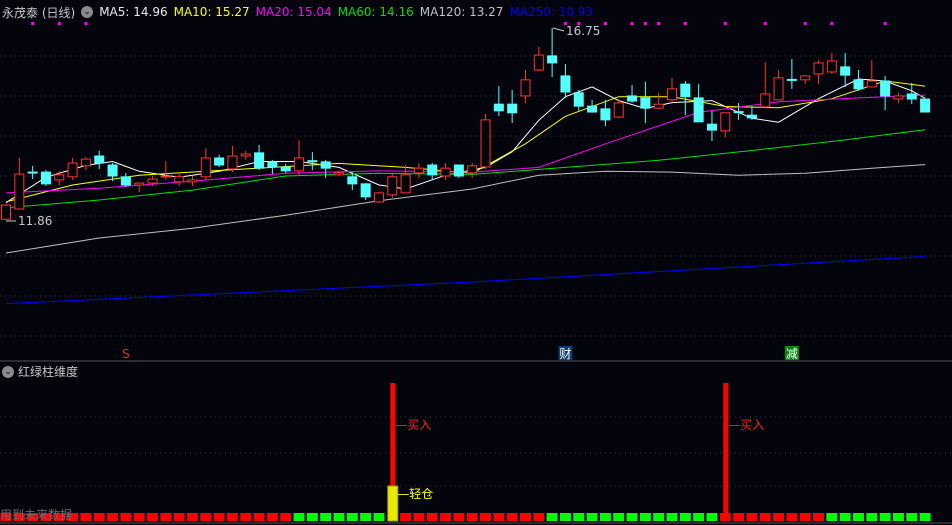 This screenshot has height=525, width=952. Describe the element at coordinates (461, 12) in the screenshot. I see `ma120-label: MA120: 13.27` at that location.